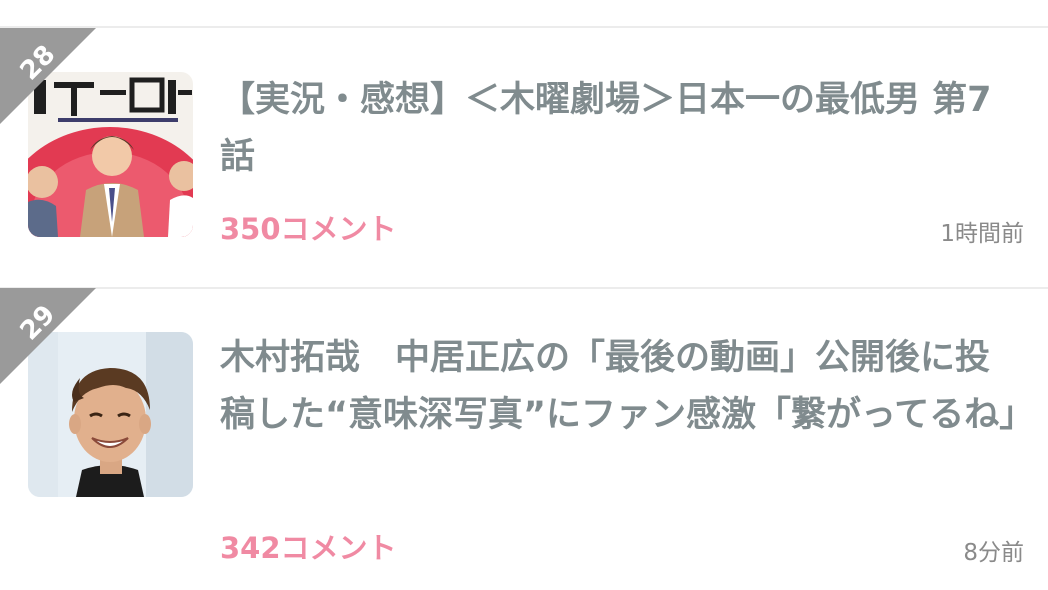 This screenshot has height=590, width=1048. What do you see at coordinates (308, 229) in the screenshot?
I see `comment-count: 350コメント` at bounding box center [308, 229].